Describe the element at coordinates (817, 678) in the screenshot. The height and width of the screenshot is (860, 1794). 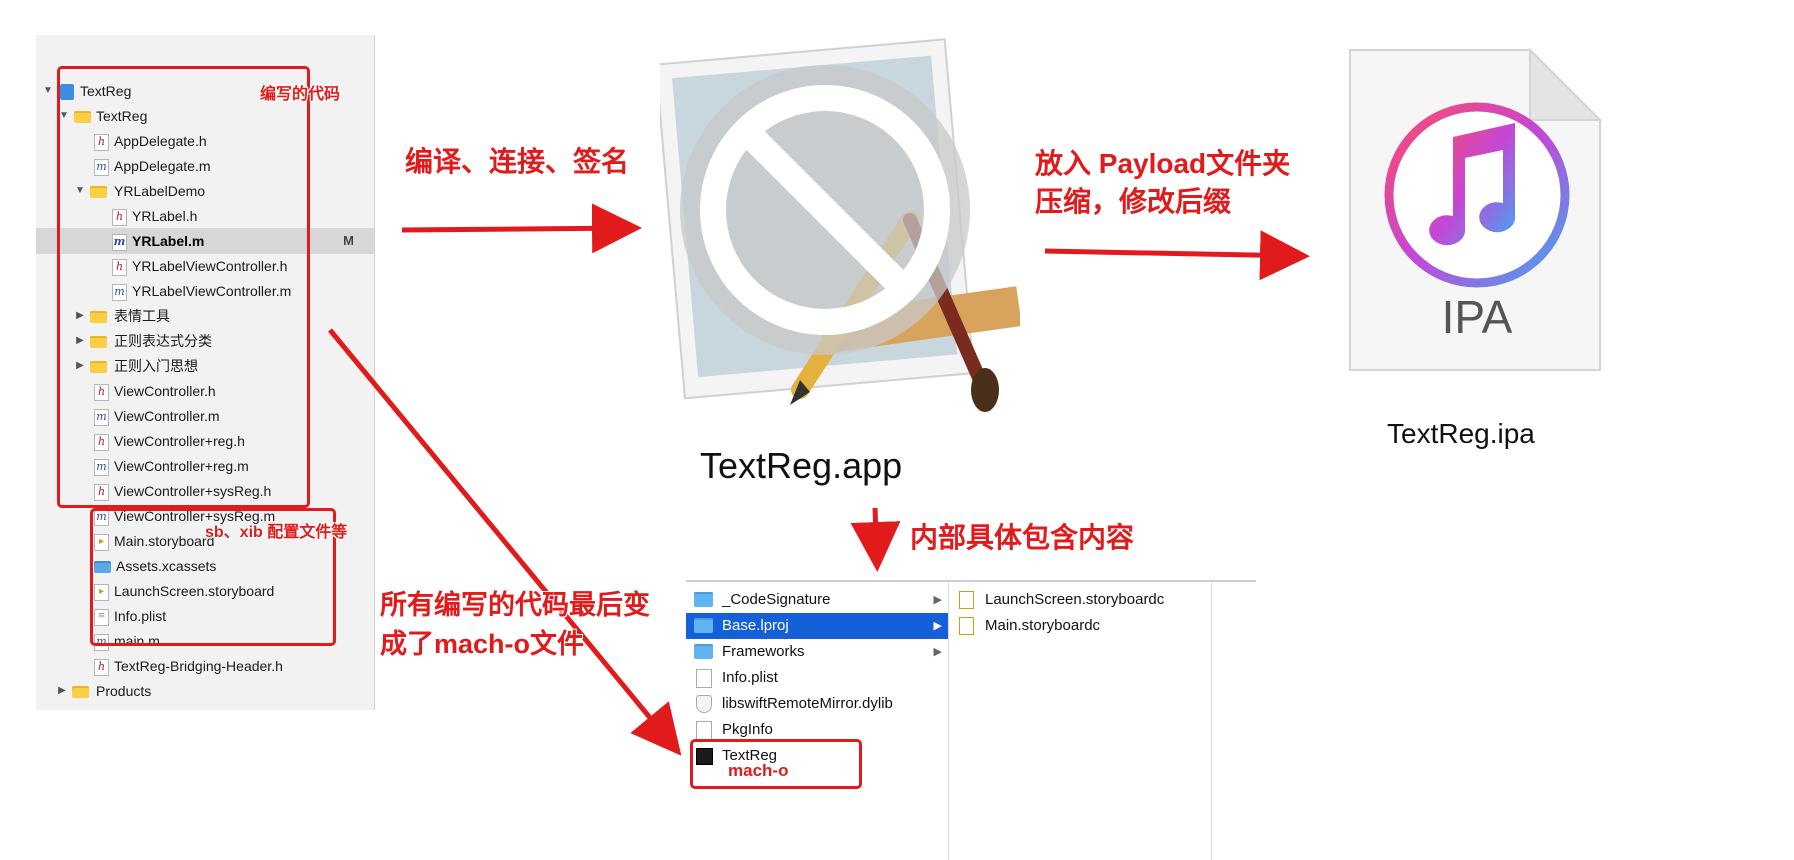
I see `finder-row: Info.plist` at that location.